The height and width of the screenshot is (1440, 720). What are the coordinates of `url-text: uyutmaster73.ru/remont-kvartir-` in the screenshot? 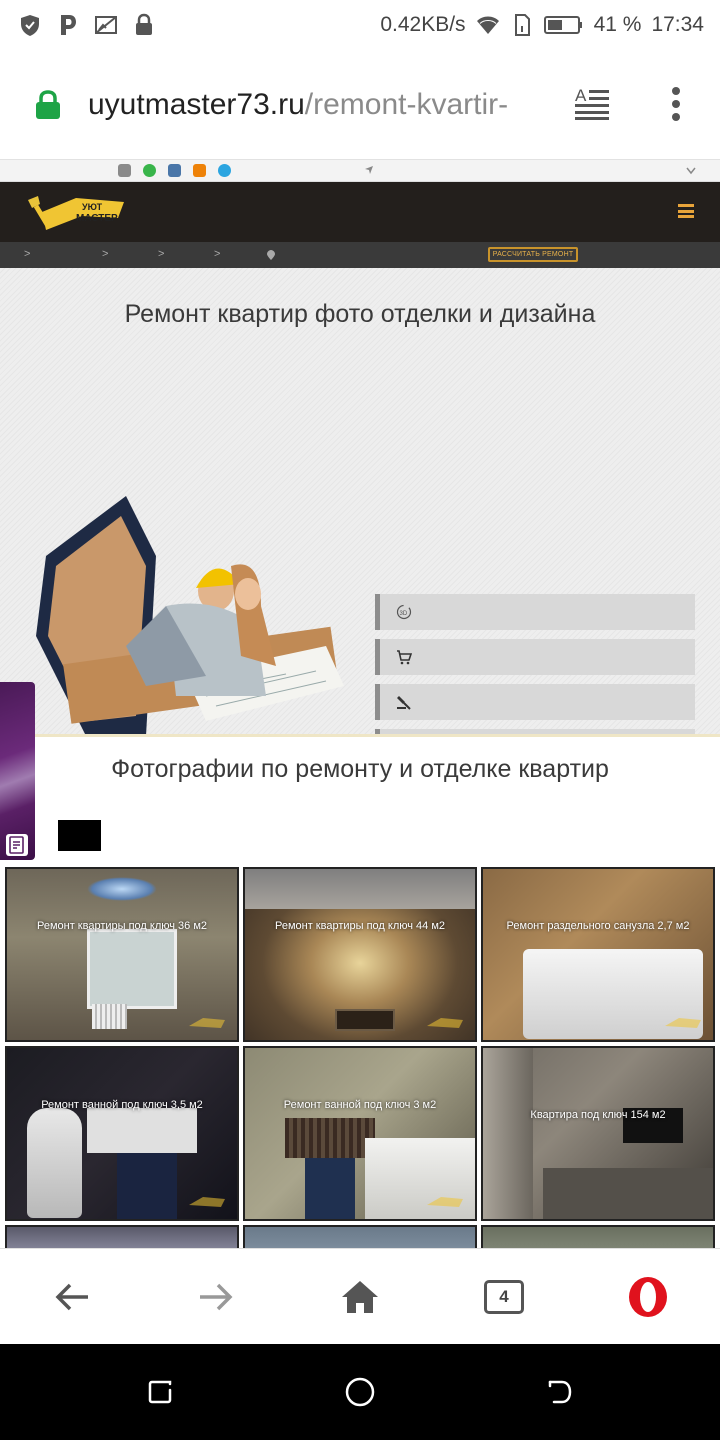 It's located at (318, 105).